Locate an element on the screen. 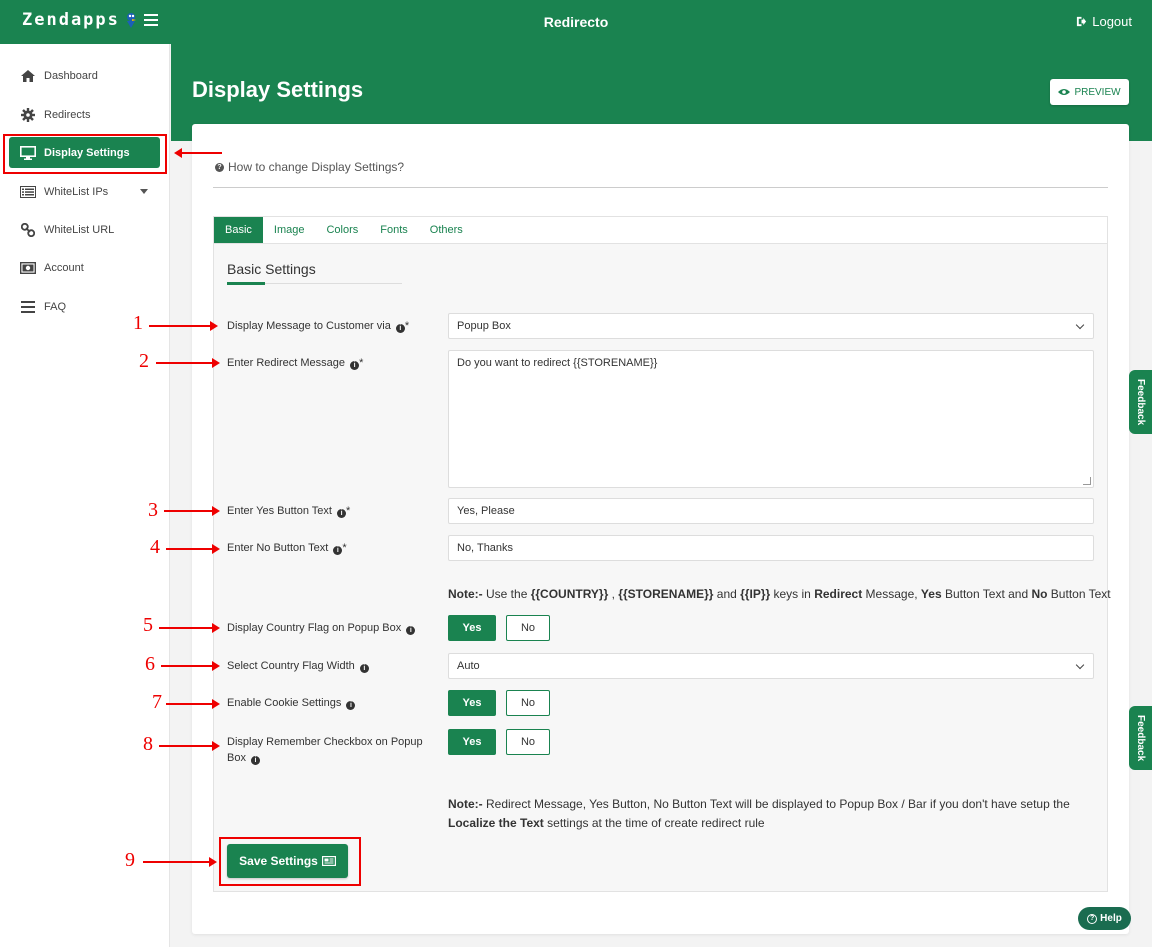  tab-bar: Basic Image Colors Fonts Others is located at coordinates (660, 230).